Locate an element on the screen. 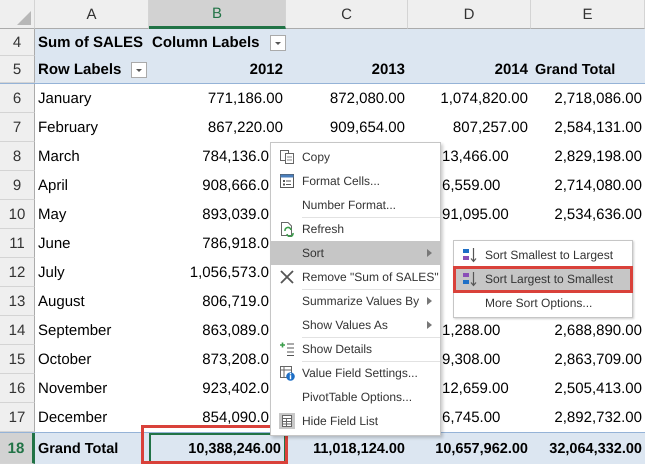 The image size is (645, 464). value-field-label: Sum of SALES is located at coordinates (91, 42).